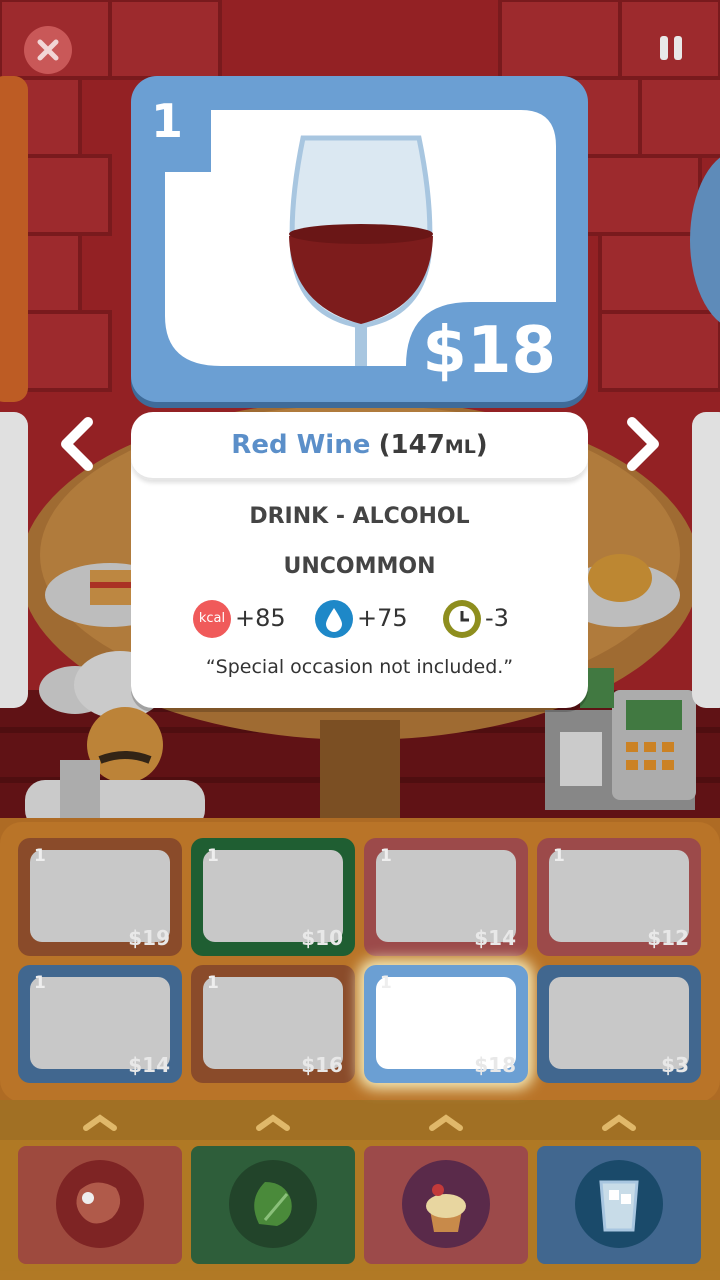 Image resolution: width=720 pixels, height=1280 pixels. What do you see at coordinates (359, 1122) in the screenshot?
I see `expand-chevrons` at bounding box center [359, 1122].